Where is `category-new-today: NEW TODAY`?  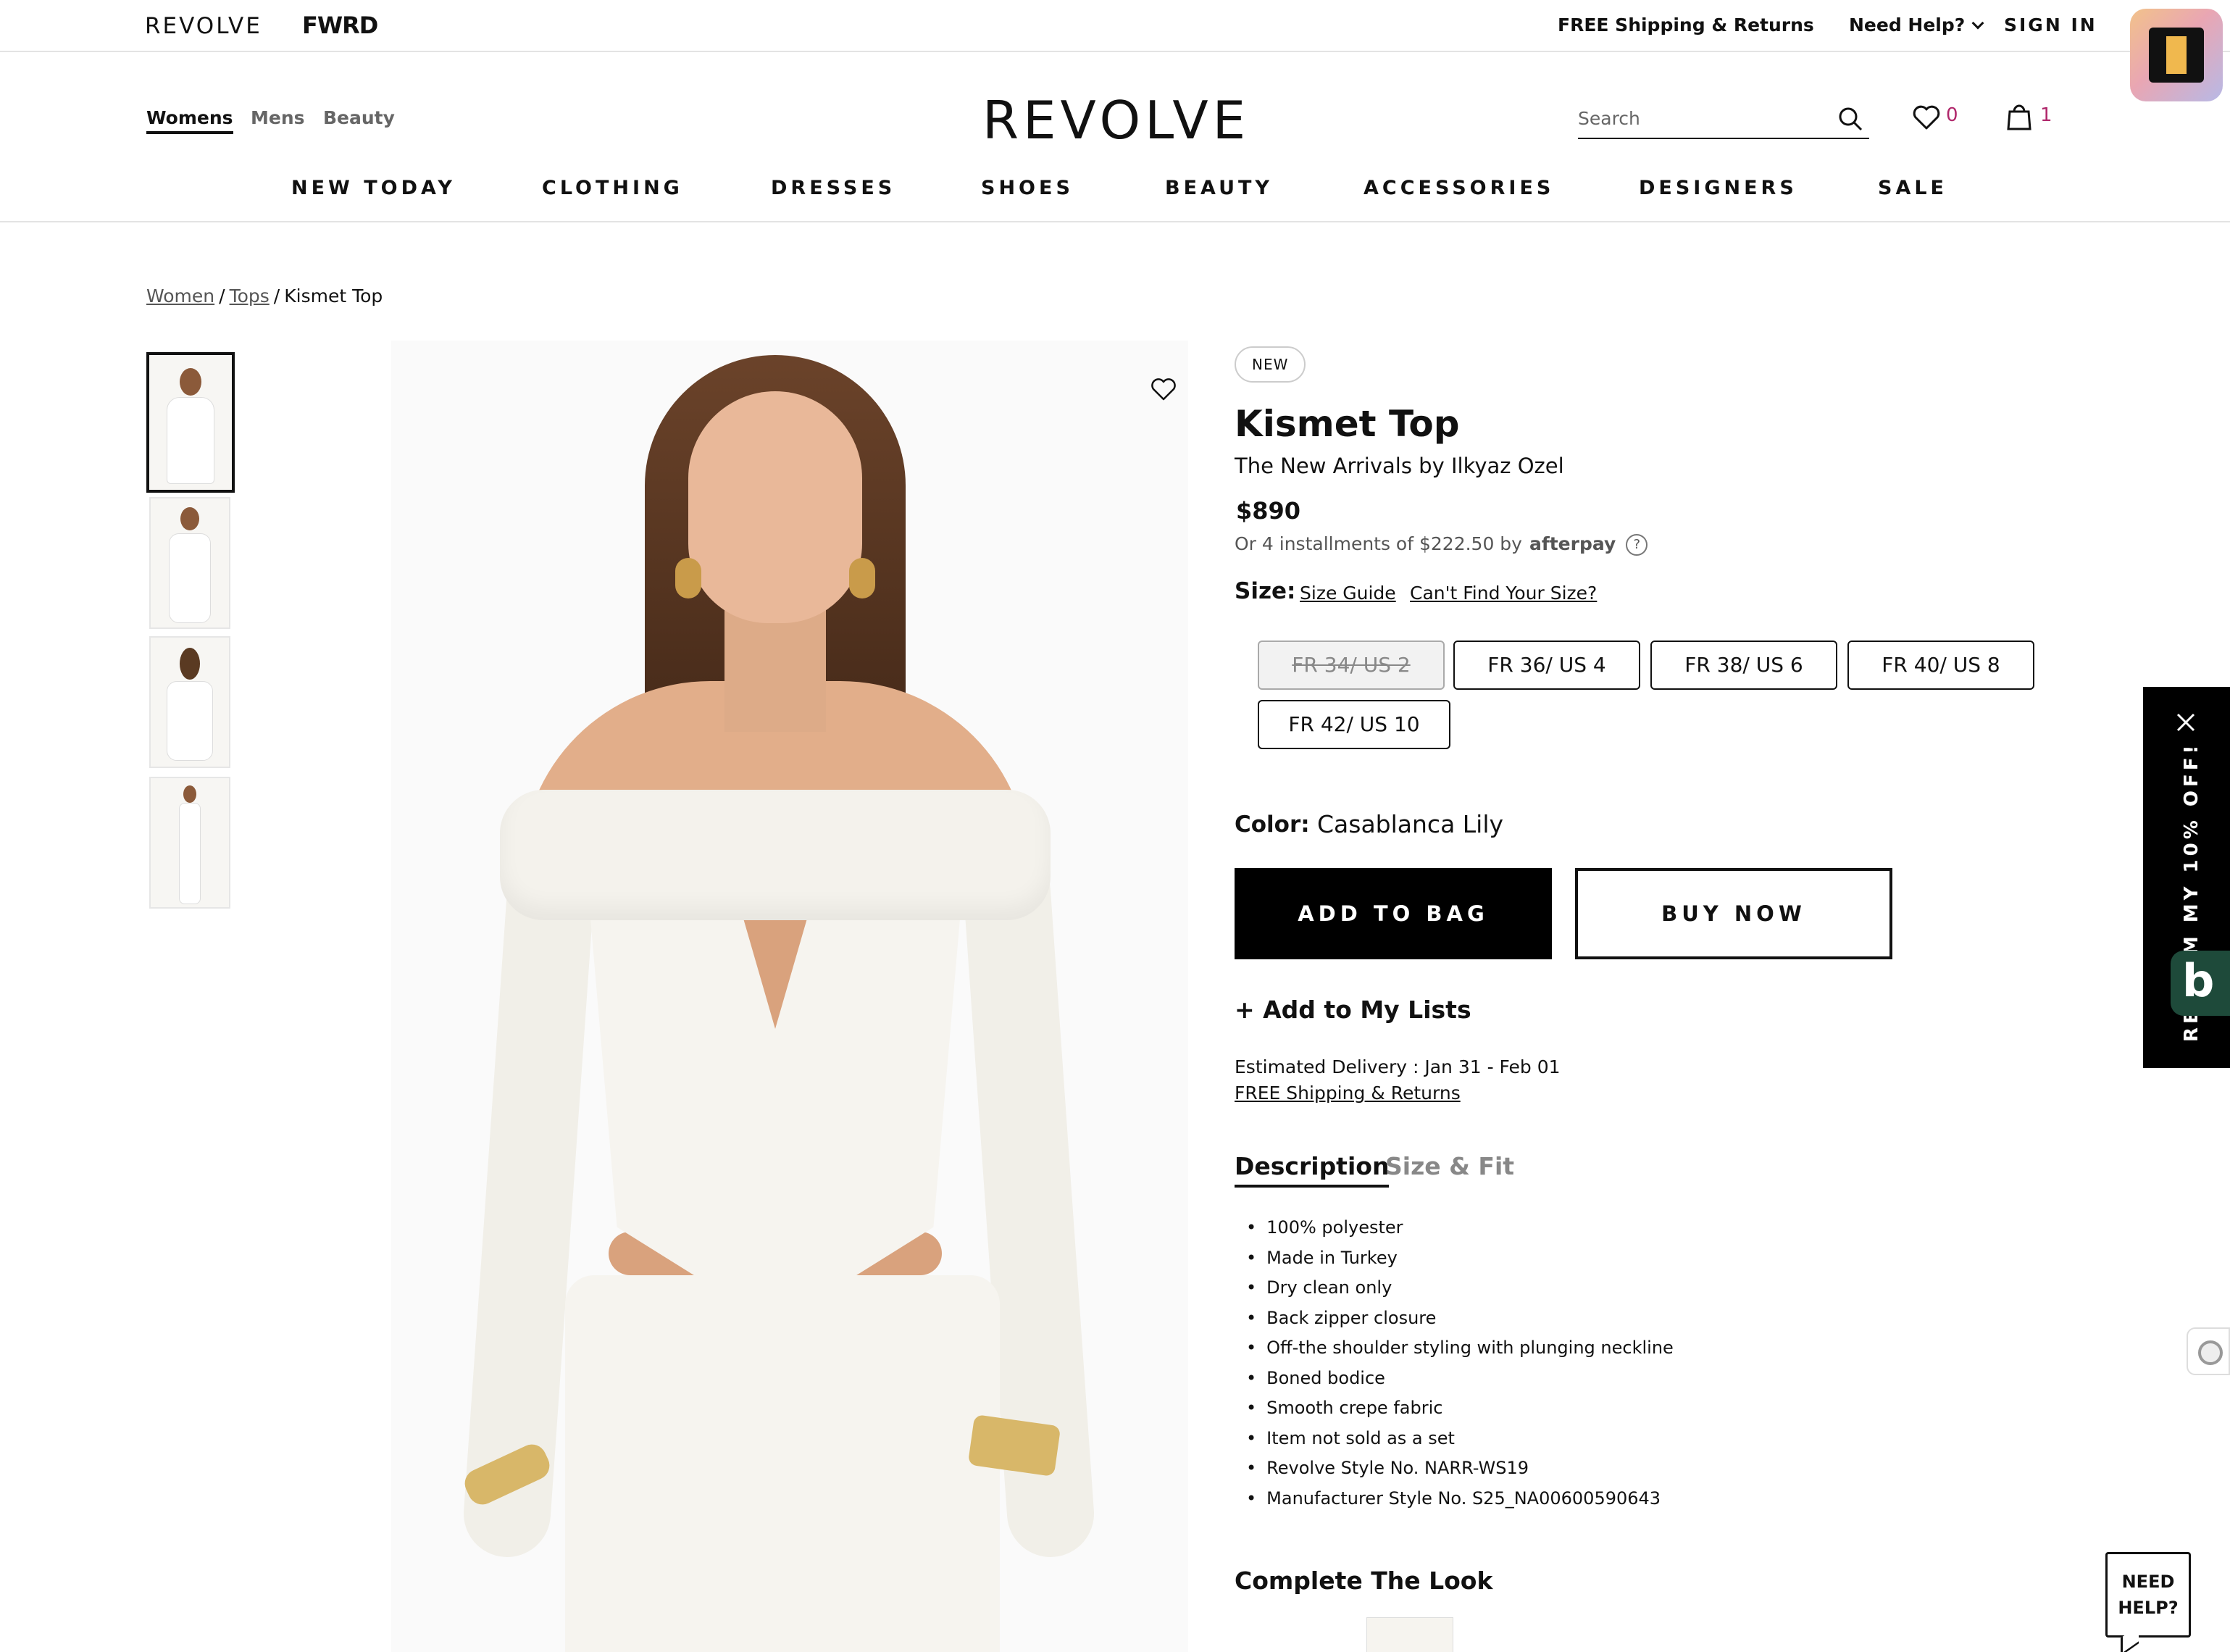 category-new-today: NEW TODAY is located at coordinates (373, 188).